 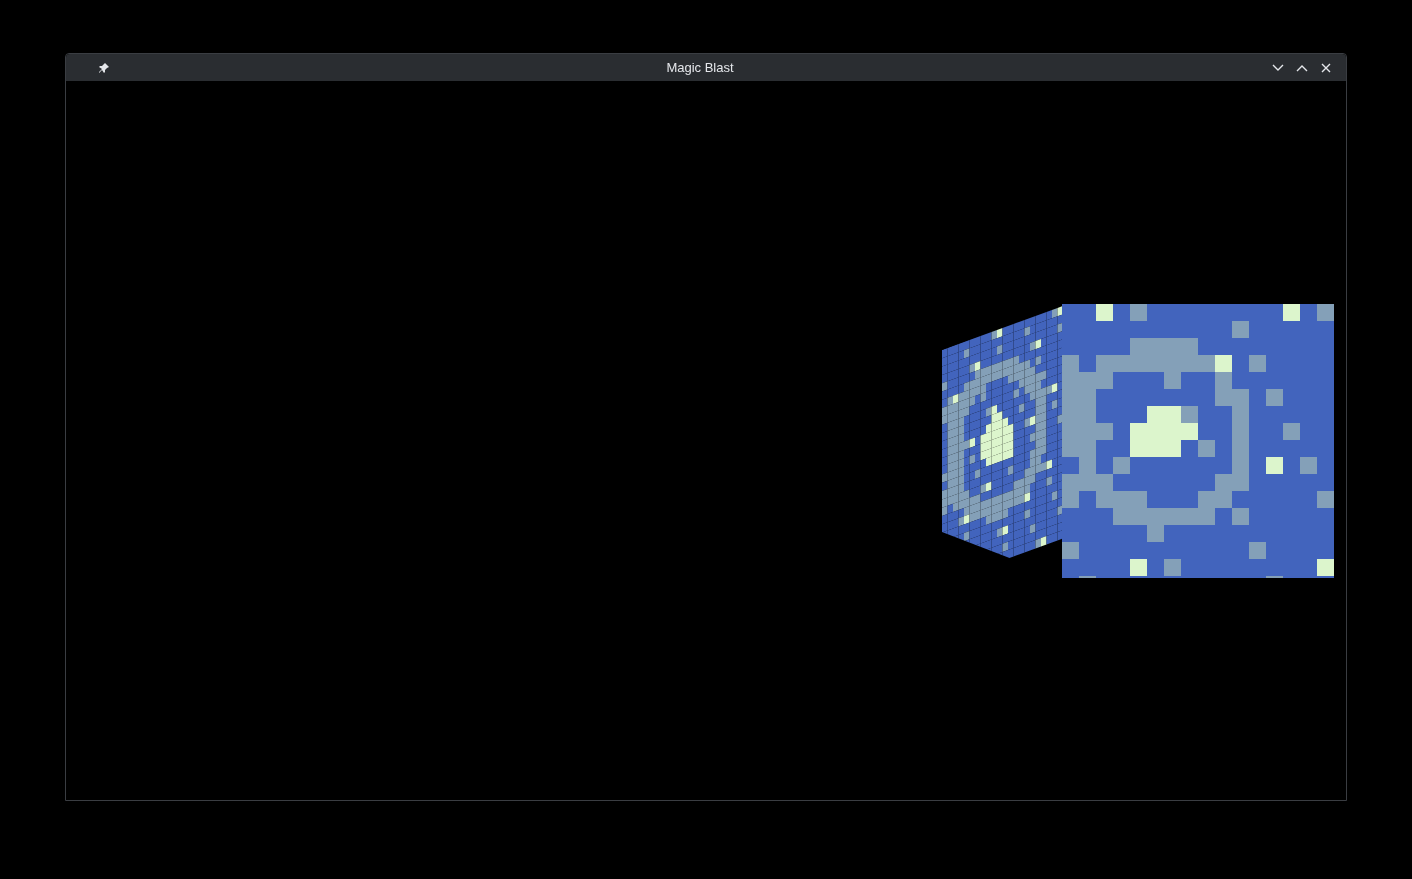 What do you see at coordinates (700, 67) in the screenshot?
I see `window-title: Magic Blast` at bounding box center [700, 67].